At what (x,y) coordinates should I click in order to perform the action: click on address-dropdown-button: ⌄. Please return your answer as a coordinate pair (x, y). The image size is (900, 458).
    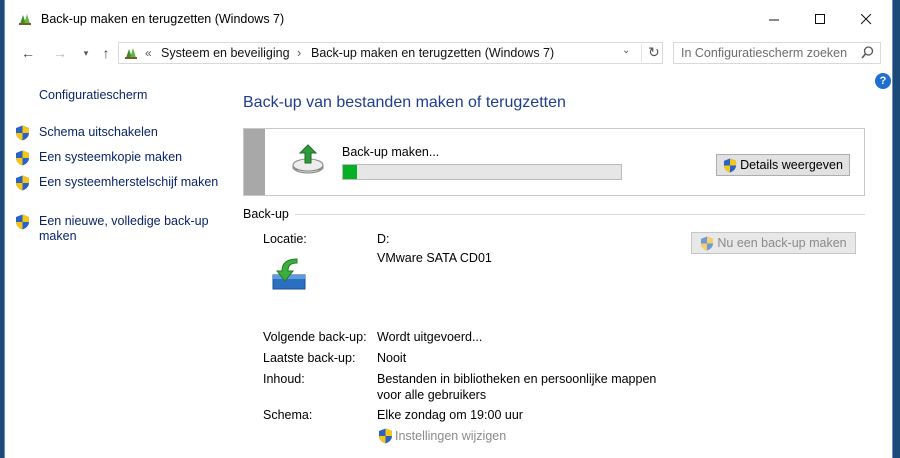
    Looking at the image, I should click on (626, 50).